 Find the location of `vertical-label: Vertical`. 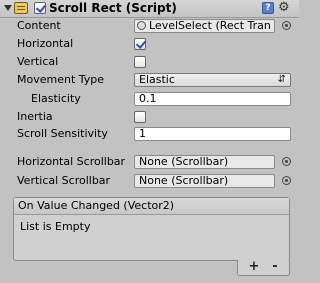

vertical-label: Vertical is located at coordinates (38, 61).